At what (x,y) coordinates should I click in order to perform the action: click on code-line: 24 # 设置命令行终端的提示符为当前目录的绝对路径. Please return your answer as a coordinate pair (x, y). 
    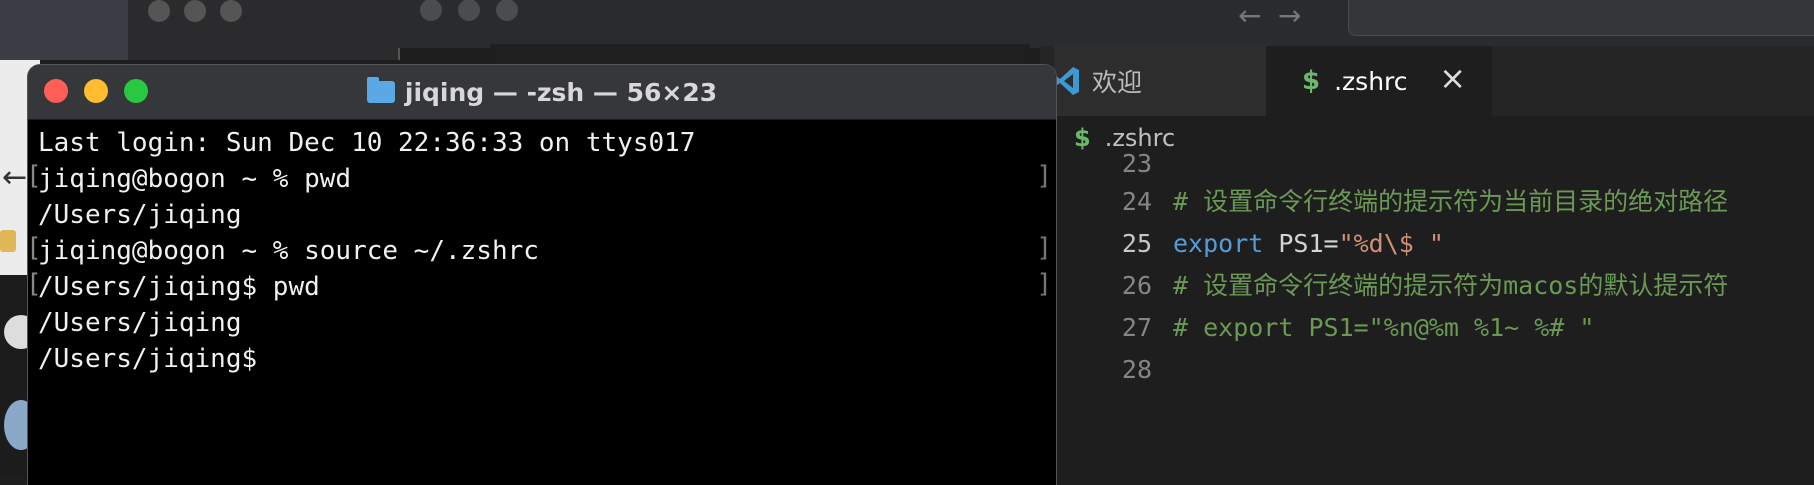
    Looking at the image, I should click on (1427, 202).